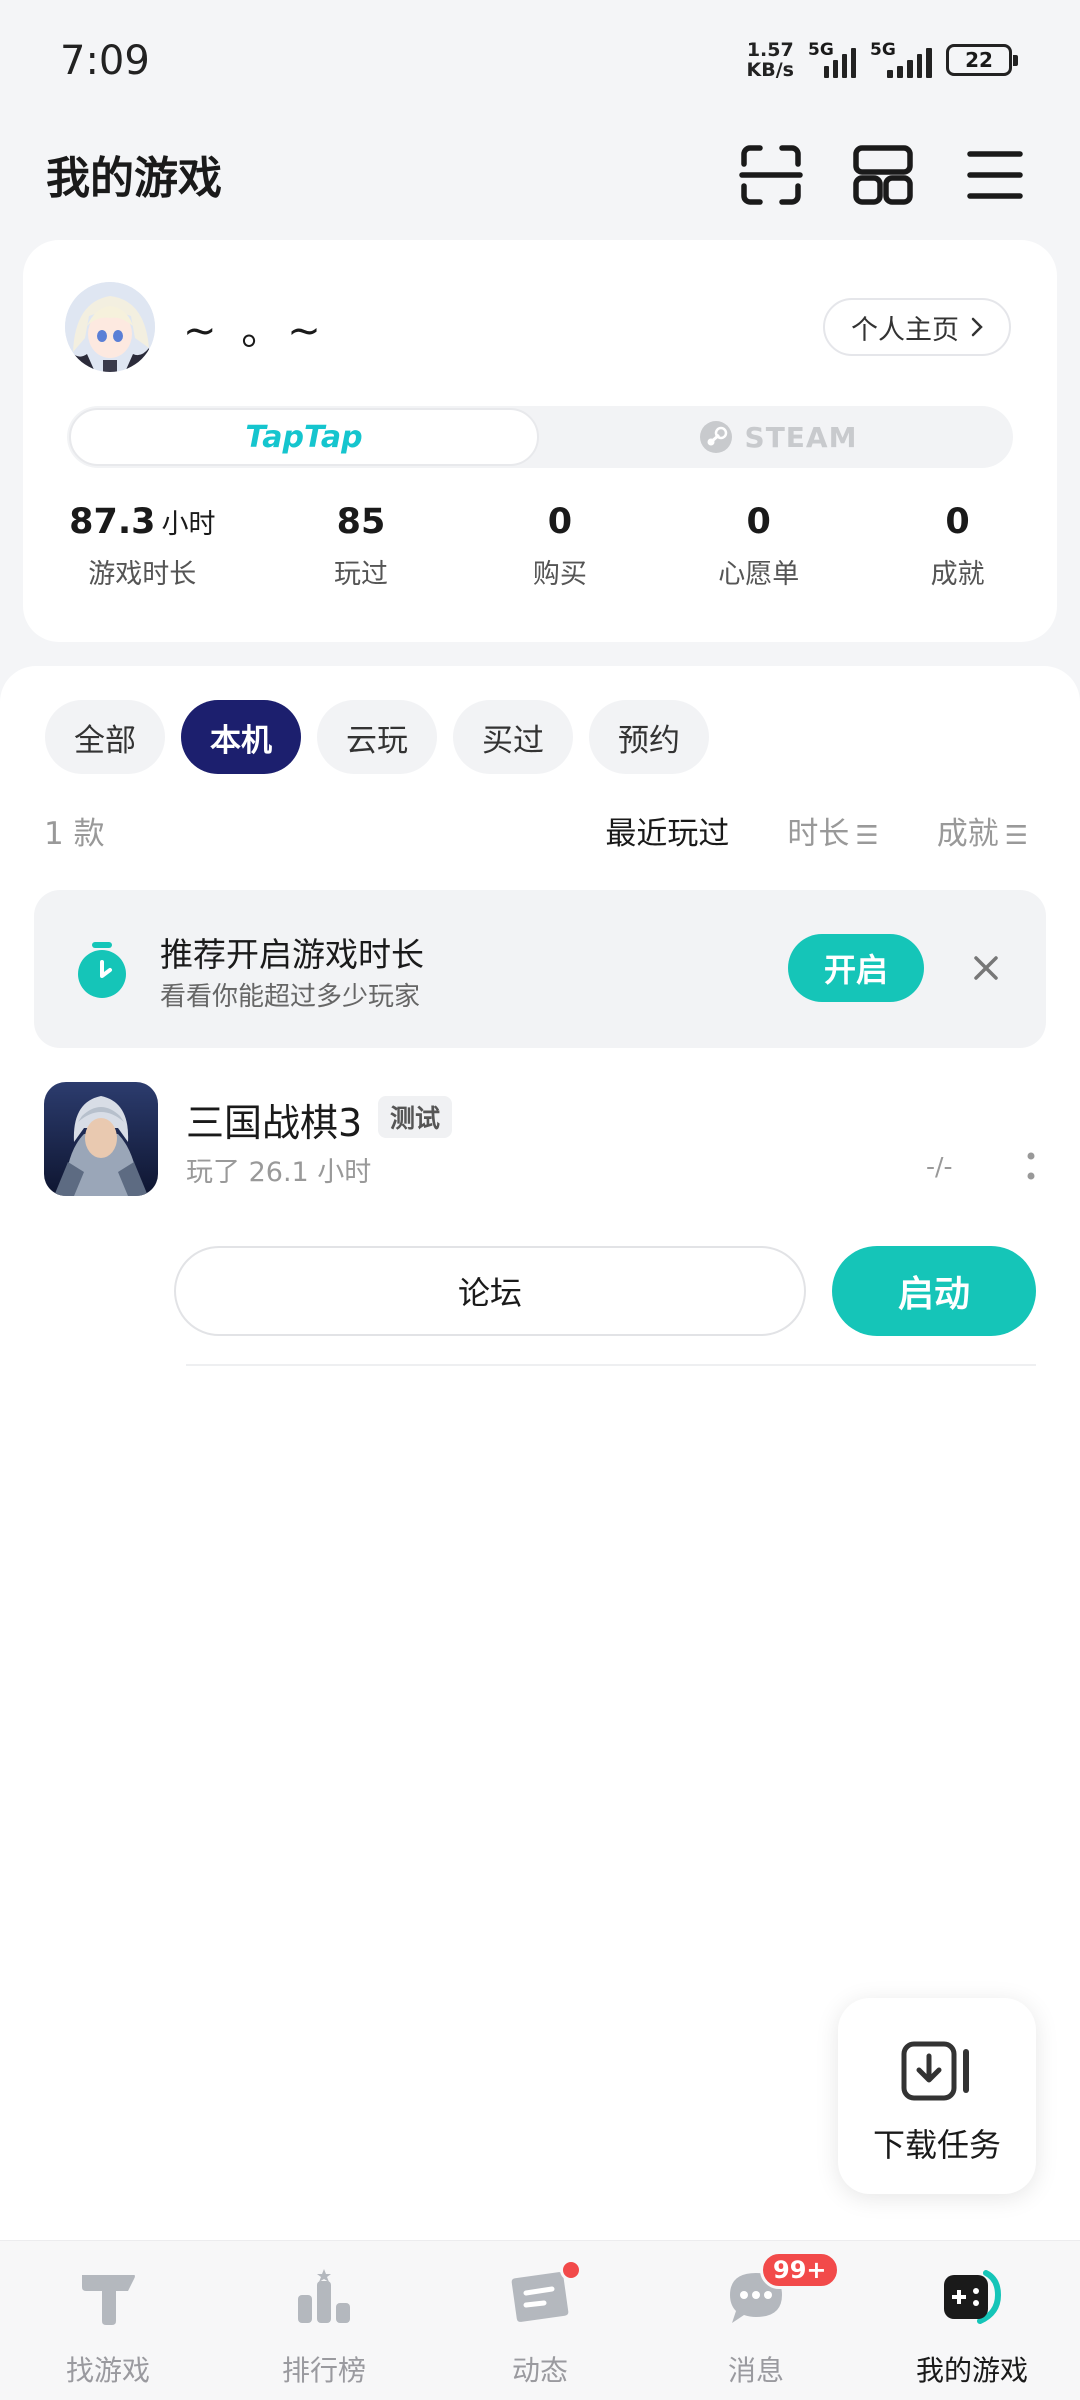 This screenshot has width=1080, height=2400. I want to click on more-options-icon, so click(1031, 1166).